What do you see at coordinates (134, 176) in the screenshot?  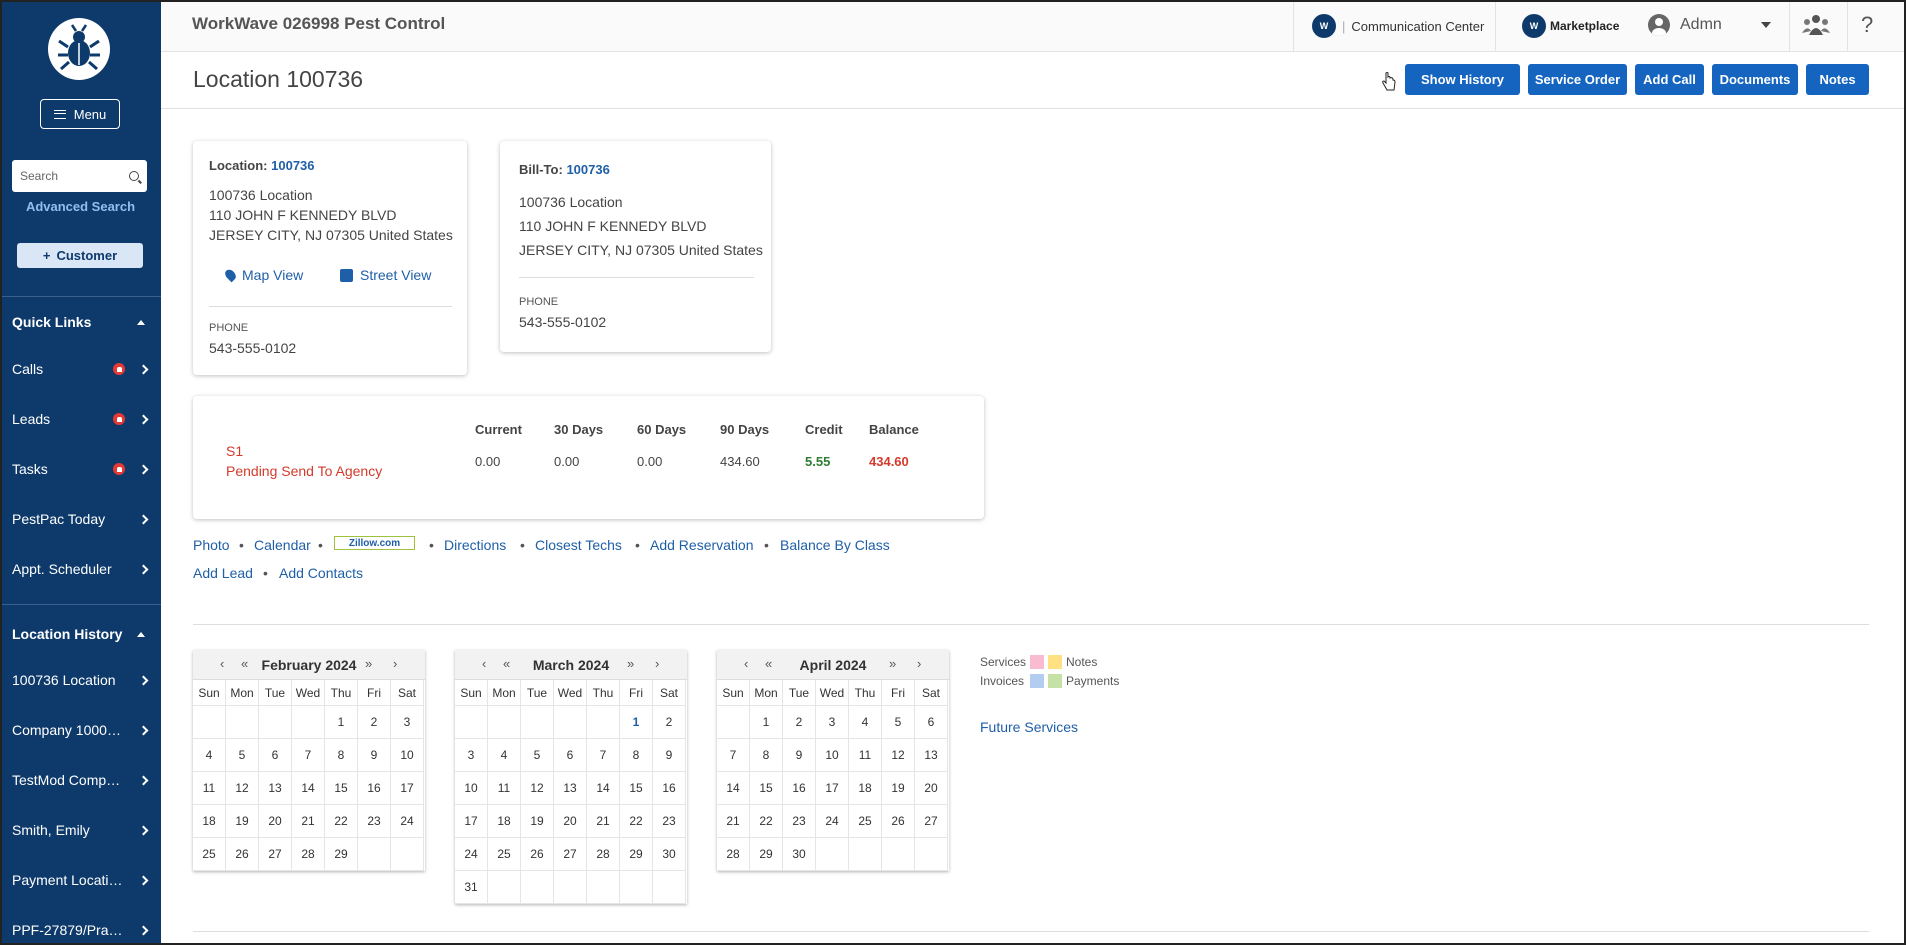 I see `search-icon` at bounding box center [134, 176].